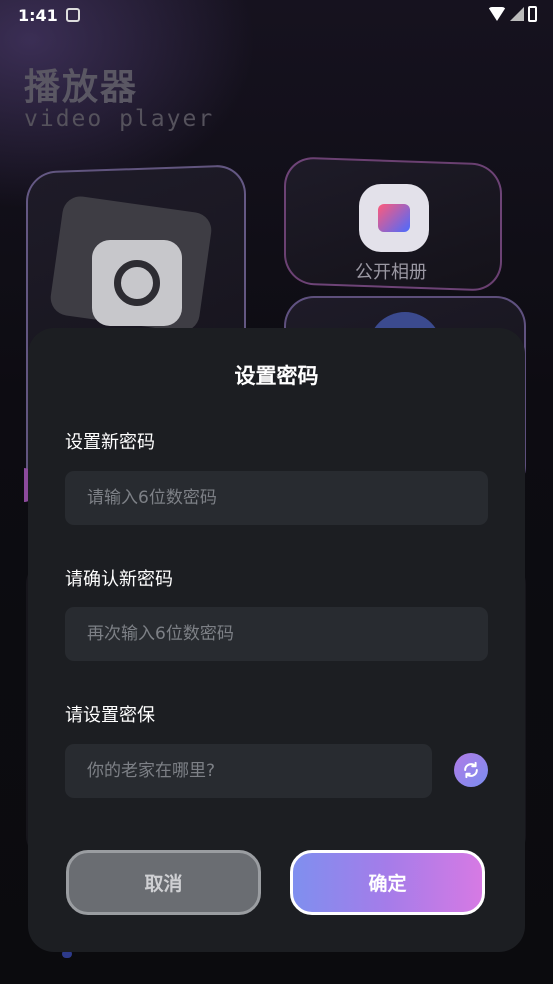 The image size is (553, 984). Describe the element at coordinates (73, 15) in the screenshot. I see `notification-icon` at that location.